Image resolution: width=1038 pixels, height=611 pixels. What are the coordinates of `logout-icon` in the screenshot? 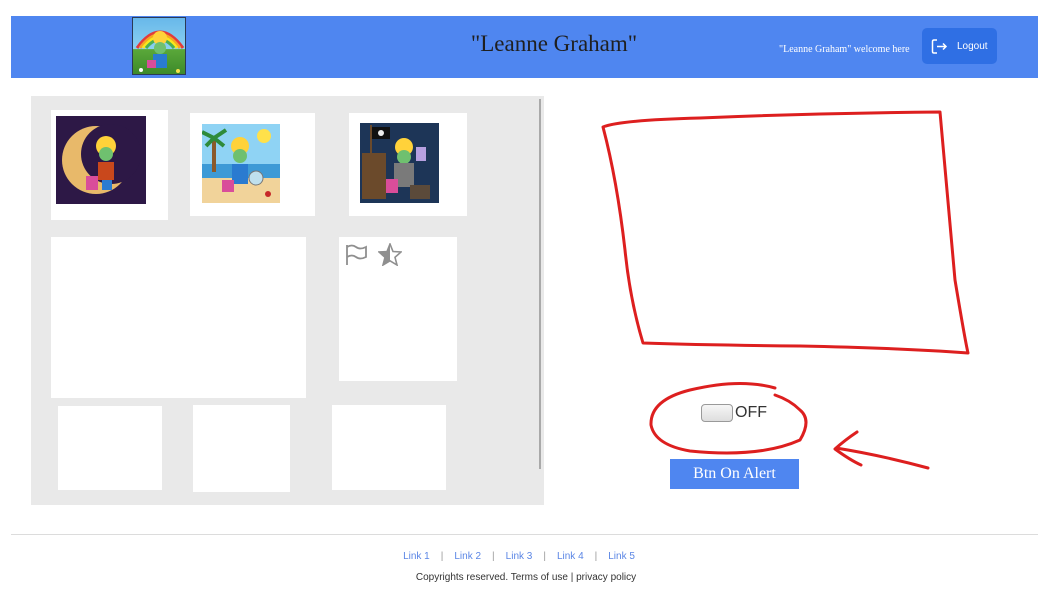 It's located at (939, 46).